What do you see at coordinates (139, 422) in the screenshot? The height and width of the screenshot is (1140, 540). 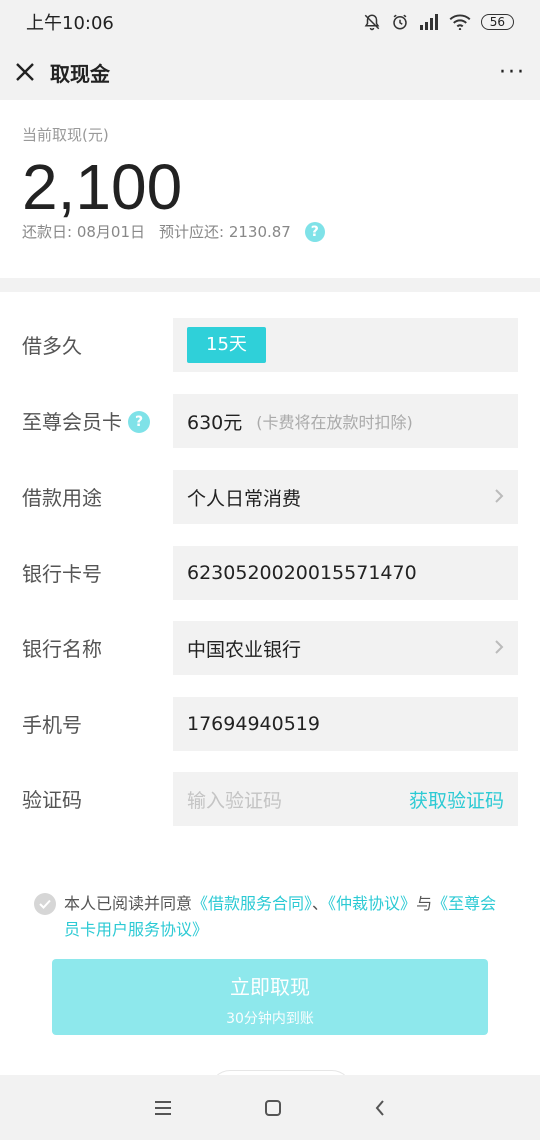 I see `membership-help-icon: ?` at bounding box center [139, 422].